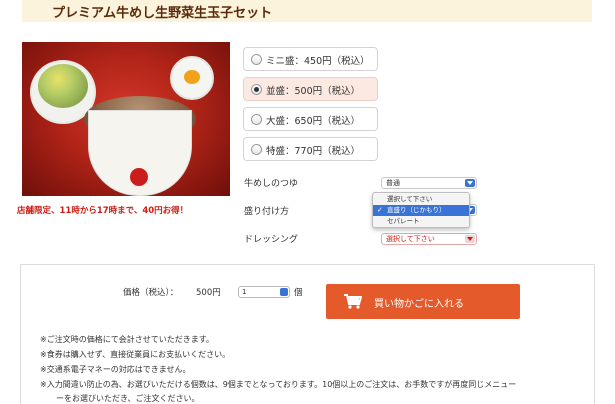  Describe the element at coordinates (244, 292) in the screenshot. I see `quantity-value: 1` at that location.